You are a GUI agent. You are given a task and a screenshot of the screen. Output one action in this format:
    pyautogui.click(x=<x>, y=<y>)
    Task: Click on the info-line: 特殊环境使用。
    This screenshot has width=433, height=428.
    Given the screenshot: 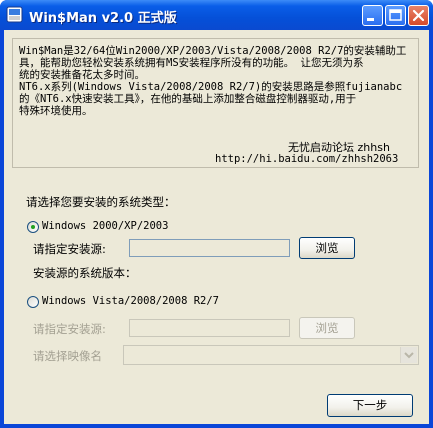 What is the action you would take?
    pyautogui.click(x=56, y=111)
    